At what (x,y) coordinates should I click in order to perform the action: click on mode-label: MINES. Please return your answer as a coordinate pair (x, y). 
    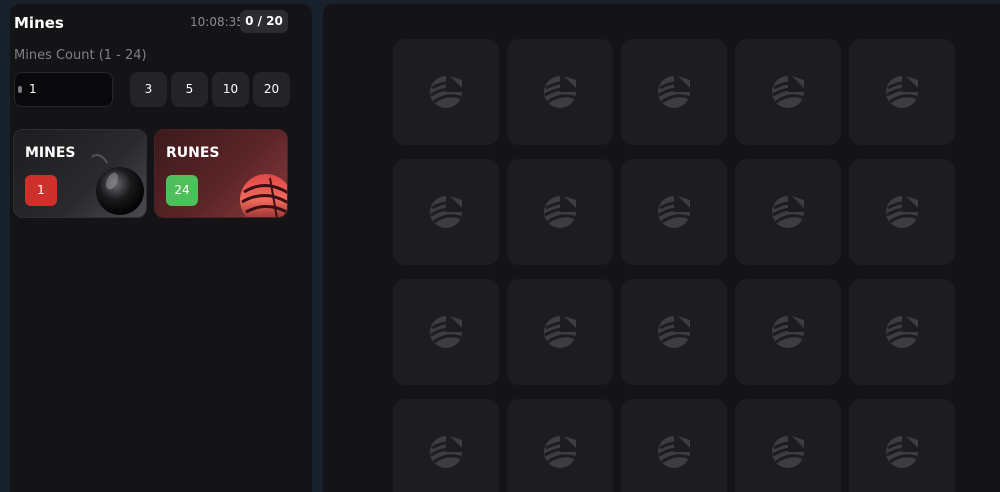
    Looking at the image, I should click on (50, 153).